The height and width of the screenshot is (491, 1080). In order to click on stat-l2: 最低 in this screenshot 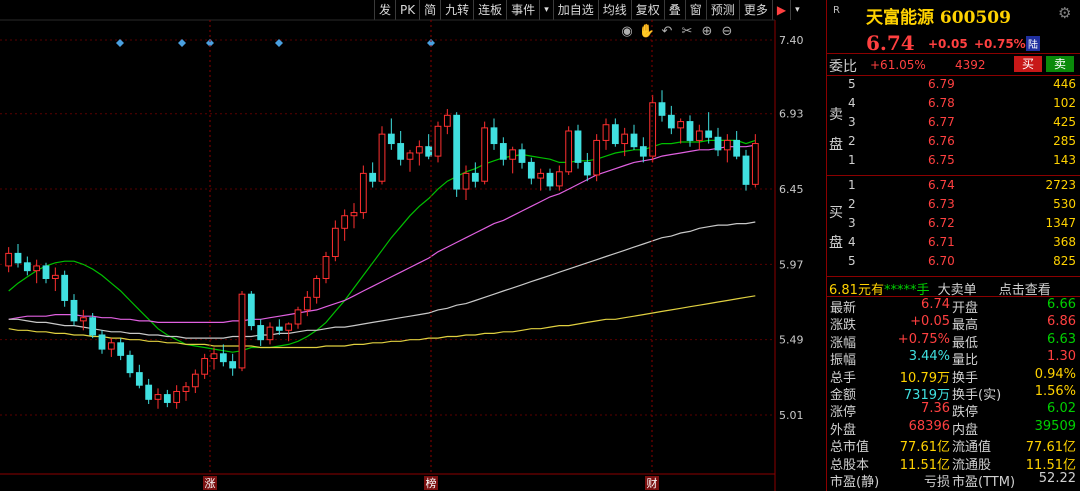, I will do `click(965, 343)`.